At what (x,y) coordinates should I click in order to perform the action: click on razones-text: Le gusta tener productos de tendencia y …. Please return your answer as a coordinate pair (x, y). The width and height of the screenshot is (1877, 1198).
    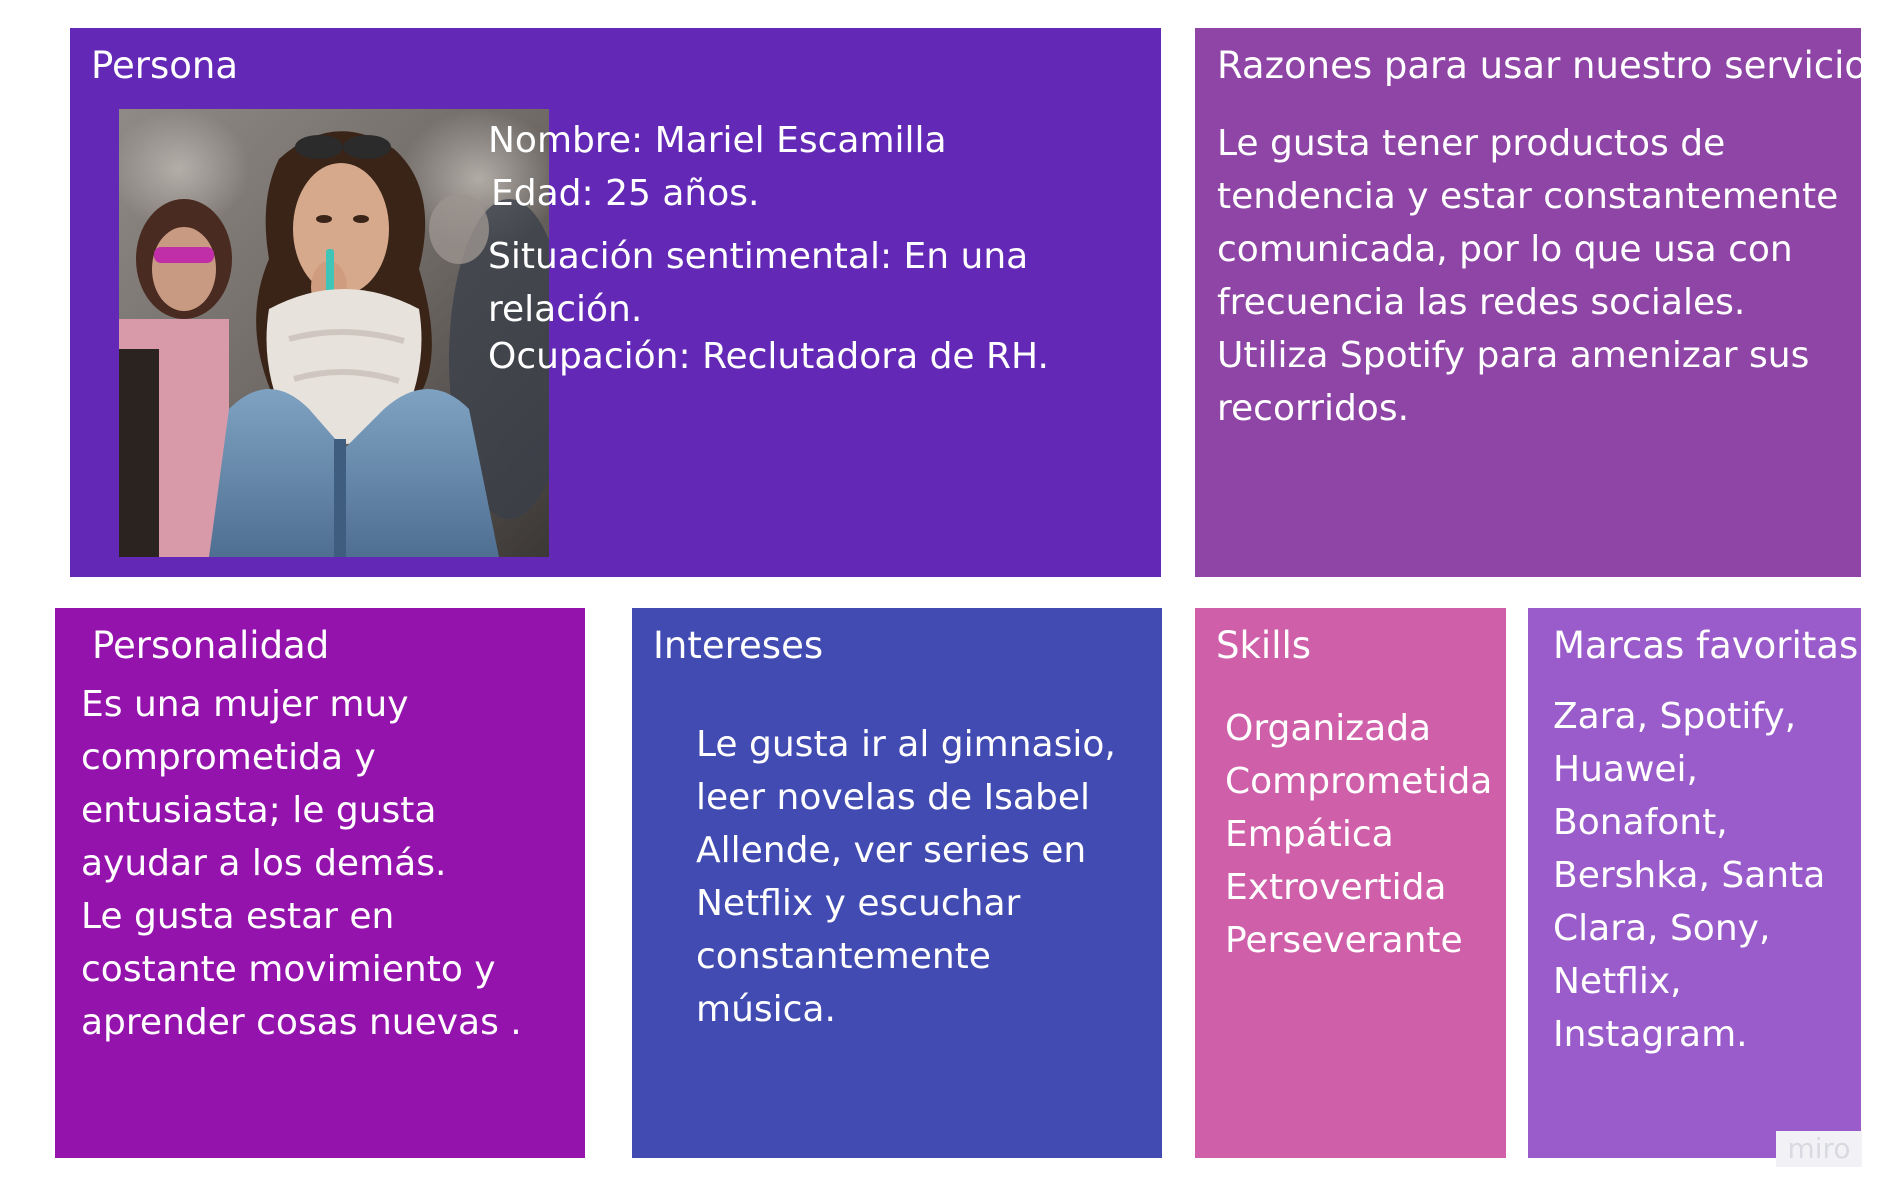
    Looking at the image, I should click on (1527, 276).